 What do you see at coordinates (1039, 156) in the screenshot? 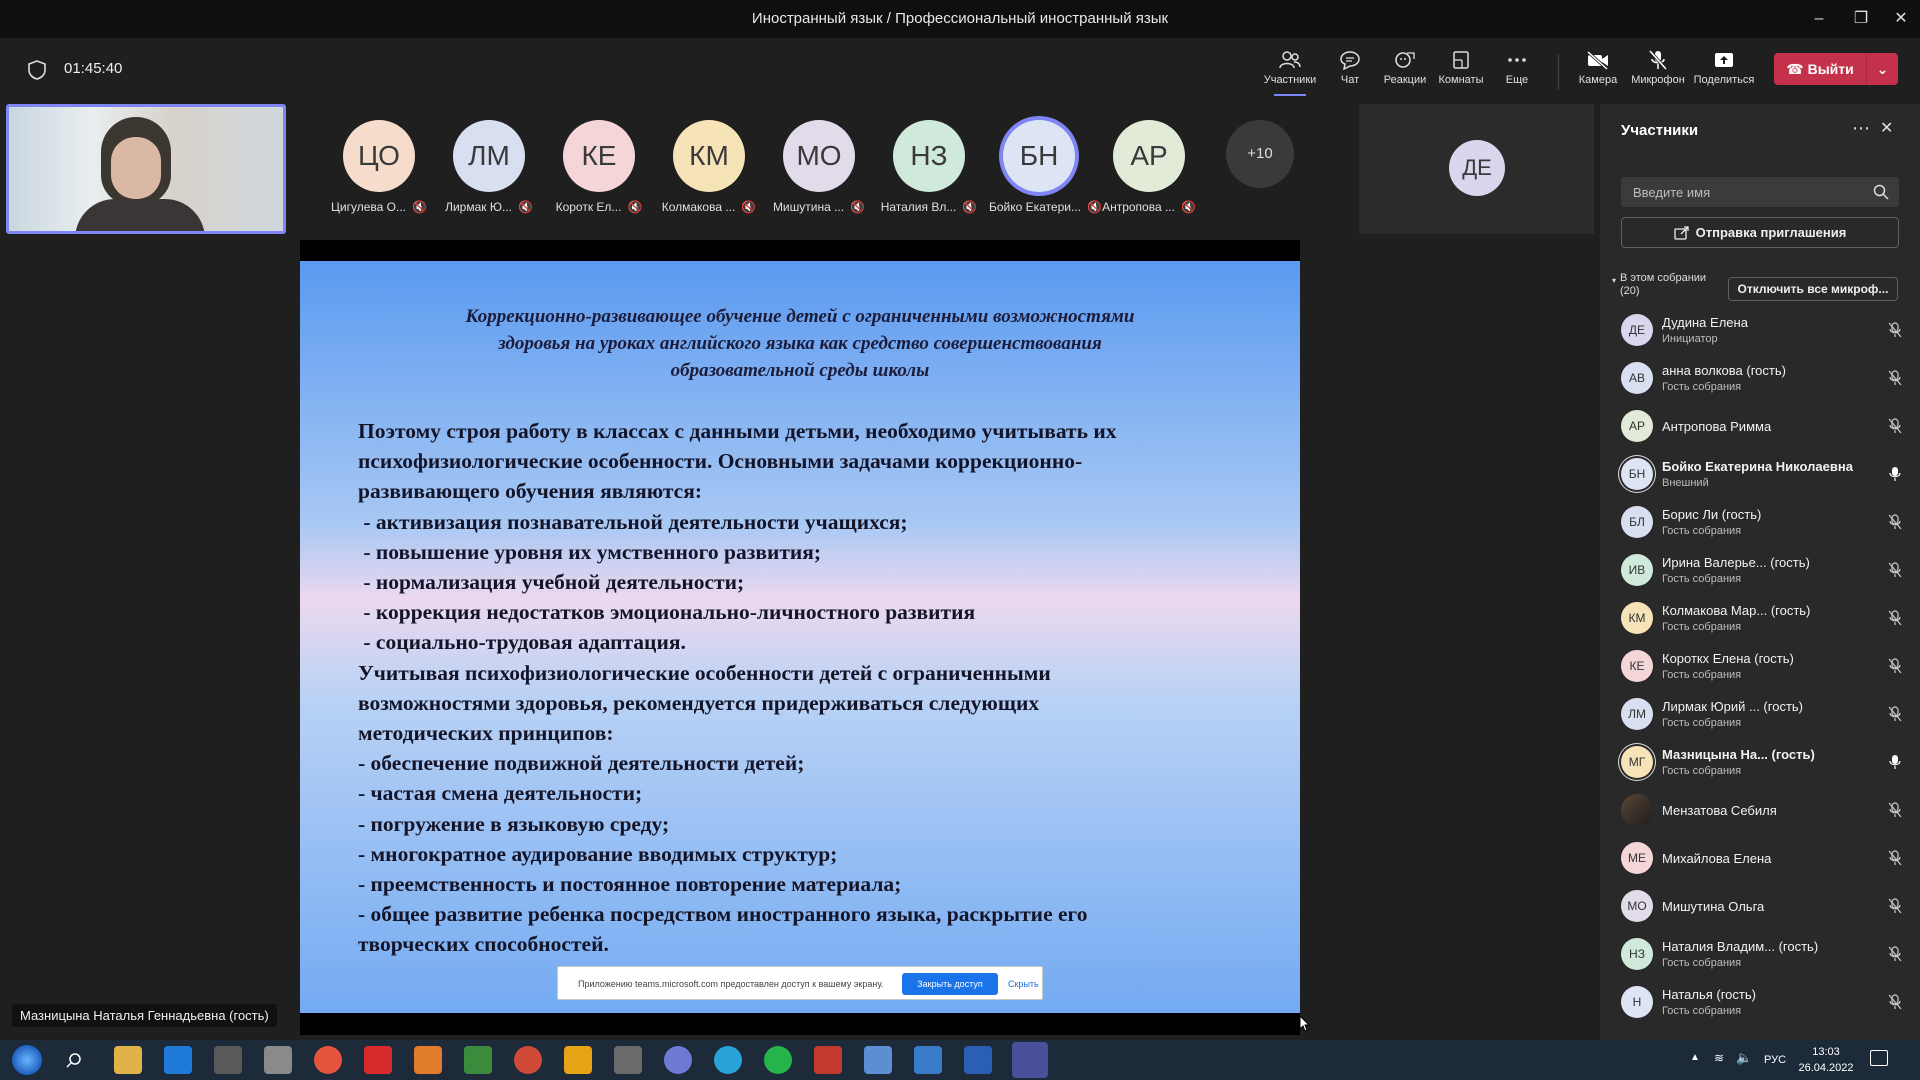
I see `avatar: БН` at bounding box center [1039, 156].